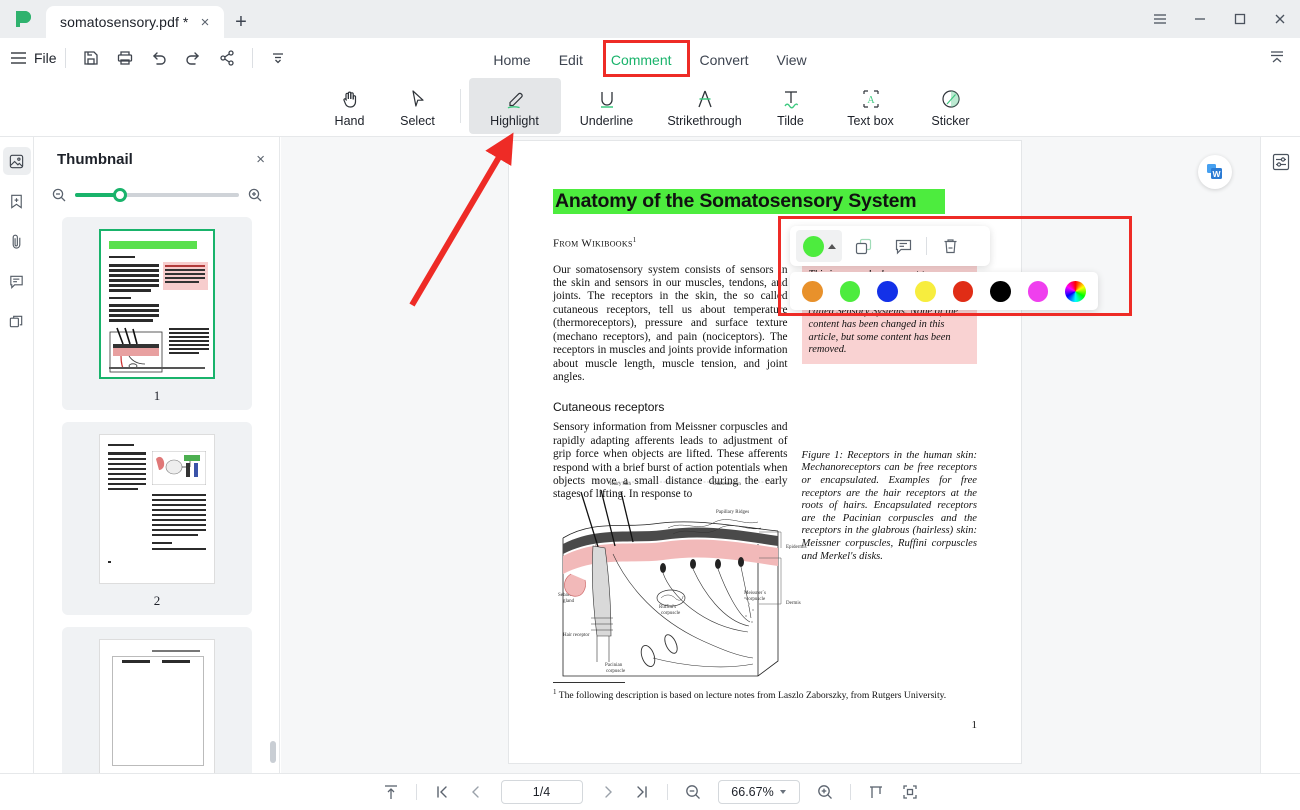 The height and width of the screenshot is (810, 1300). Describe the element at coordinates (705, 106) in the screenshot. I see `tool-strikethrough: Strikethrough` at that location.